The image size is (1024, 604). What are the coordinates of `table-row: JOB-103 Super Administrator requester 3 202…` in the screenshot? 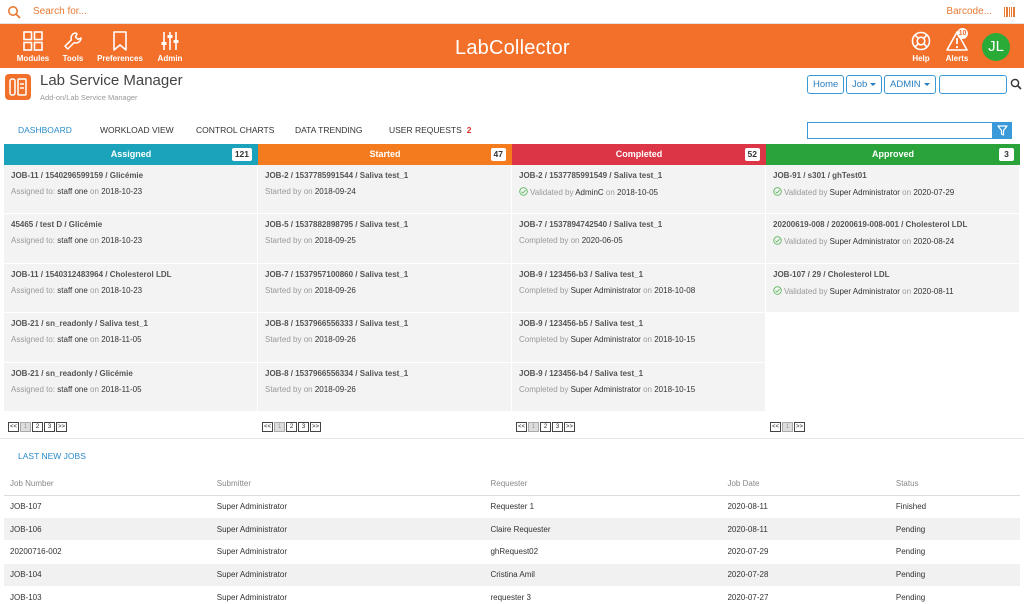 It's located at (512, 595).